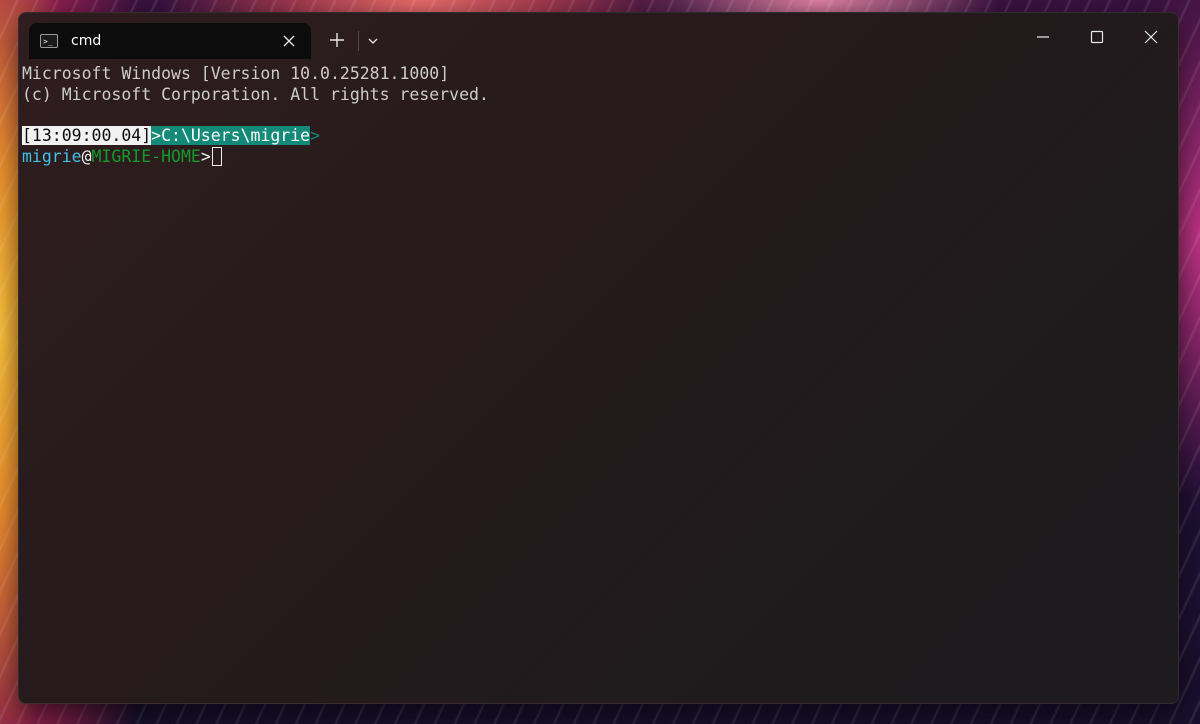 This screenshot has width=1200, height=724. What do you see at coordinates (1043, 37) in the screenshot?
I see `minimize-icon` at bounding box center [1043, 37].